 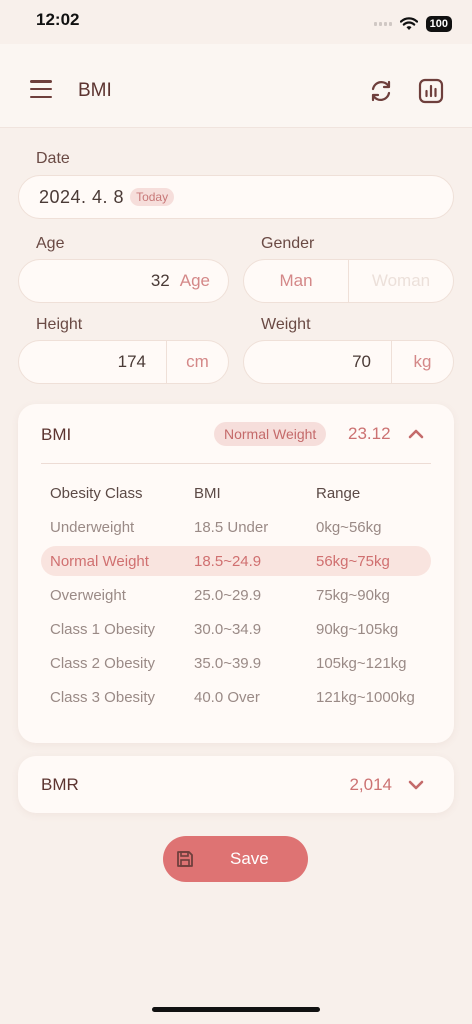 I want to click on date-value: 2024. 4. 8, so click(x=82, y=196).